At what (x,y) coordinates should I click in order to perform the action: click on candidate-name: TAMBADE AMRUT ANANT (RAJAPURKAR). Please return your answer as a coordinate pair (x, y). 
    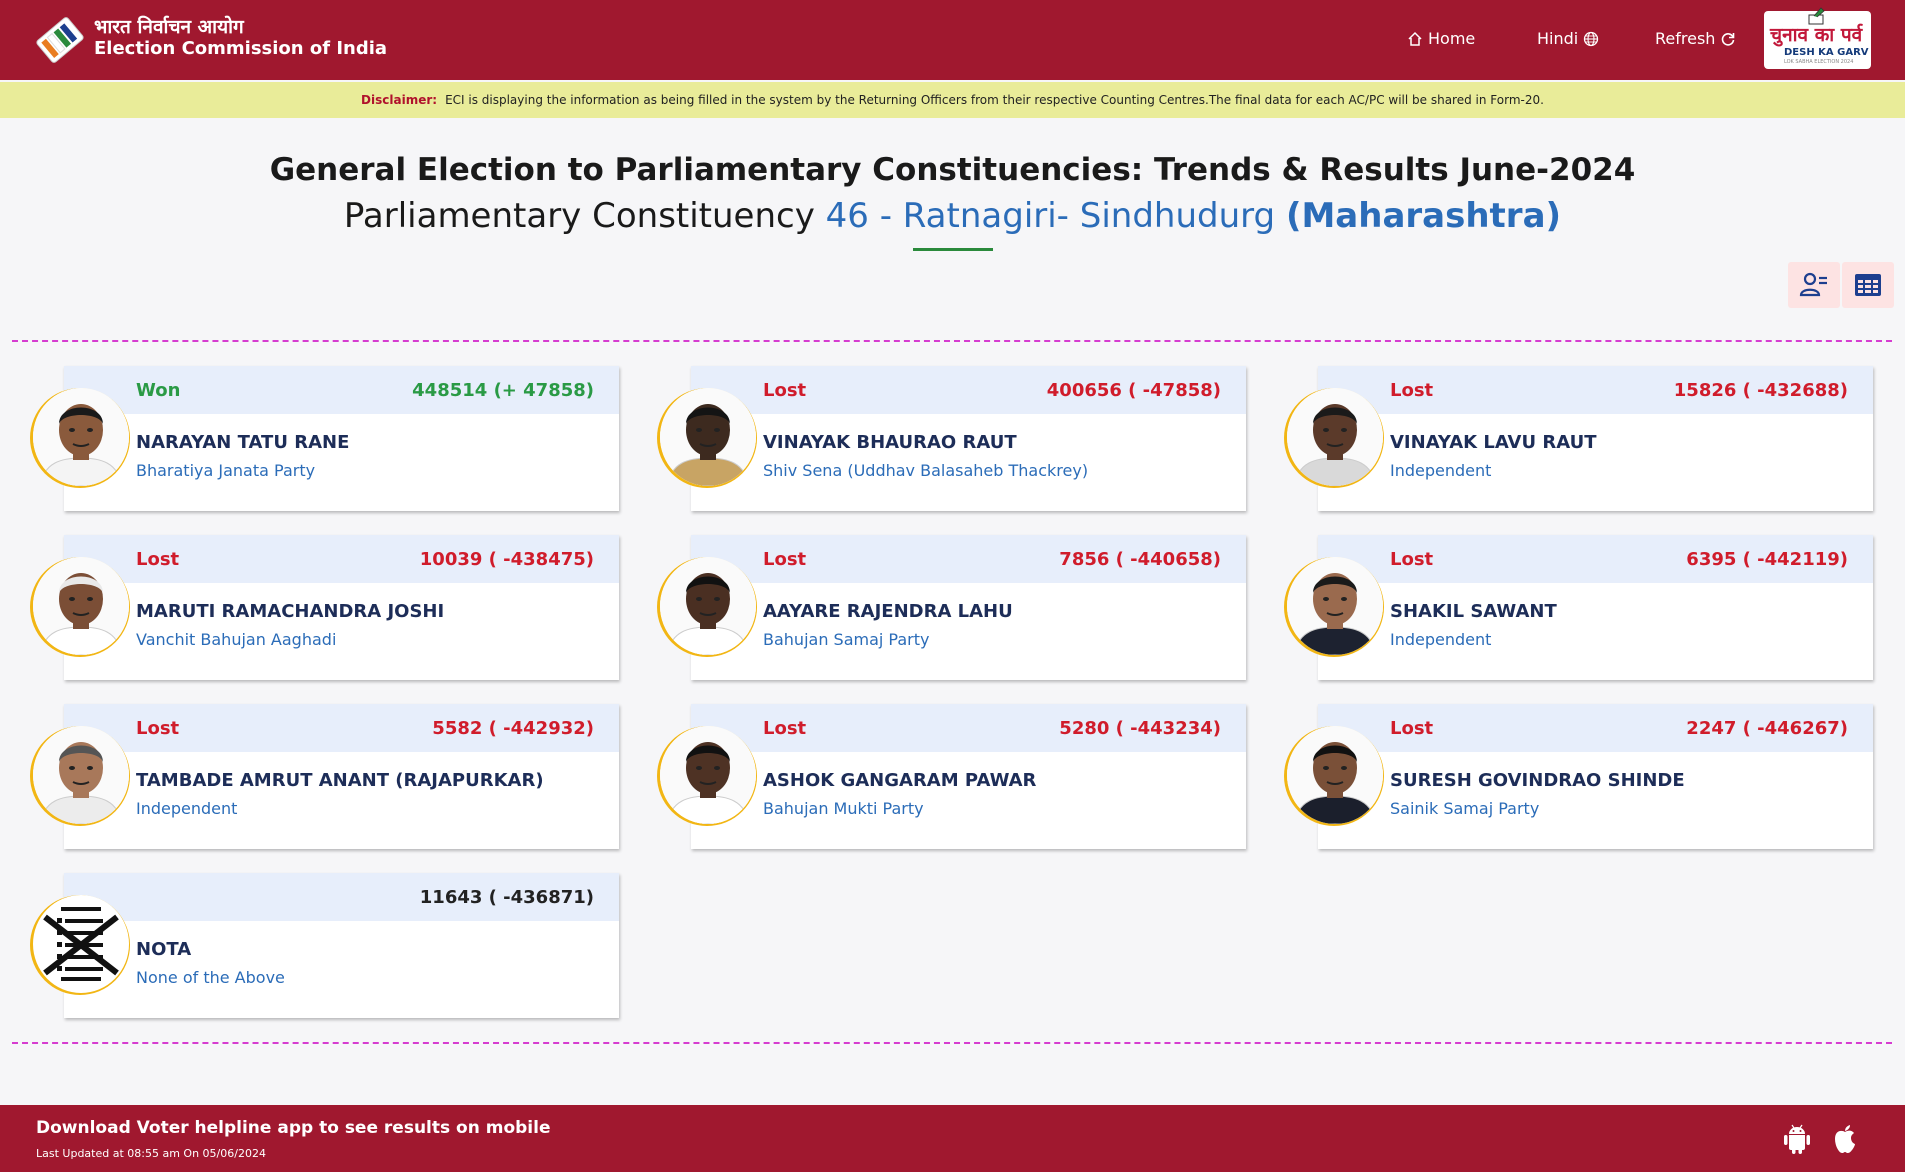
    Looking at the image, I should click on (340, 780).